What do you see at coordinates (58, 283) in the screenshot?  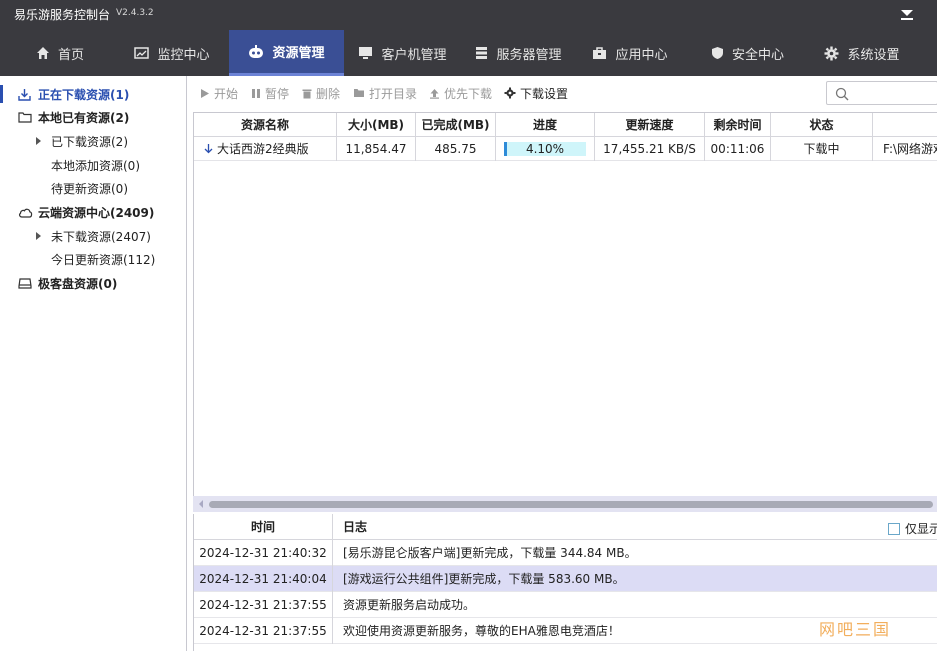 I see `sidebar-item-geek-disk: 极客盘资源(0)` at bounding box center [58, 283].